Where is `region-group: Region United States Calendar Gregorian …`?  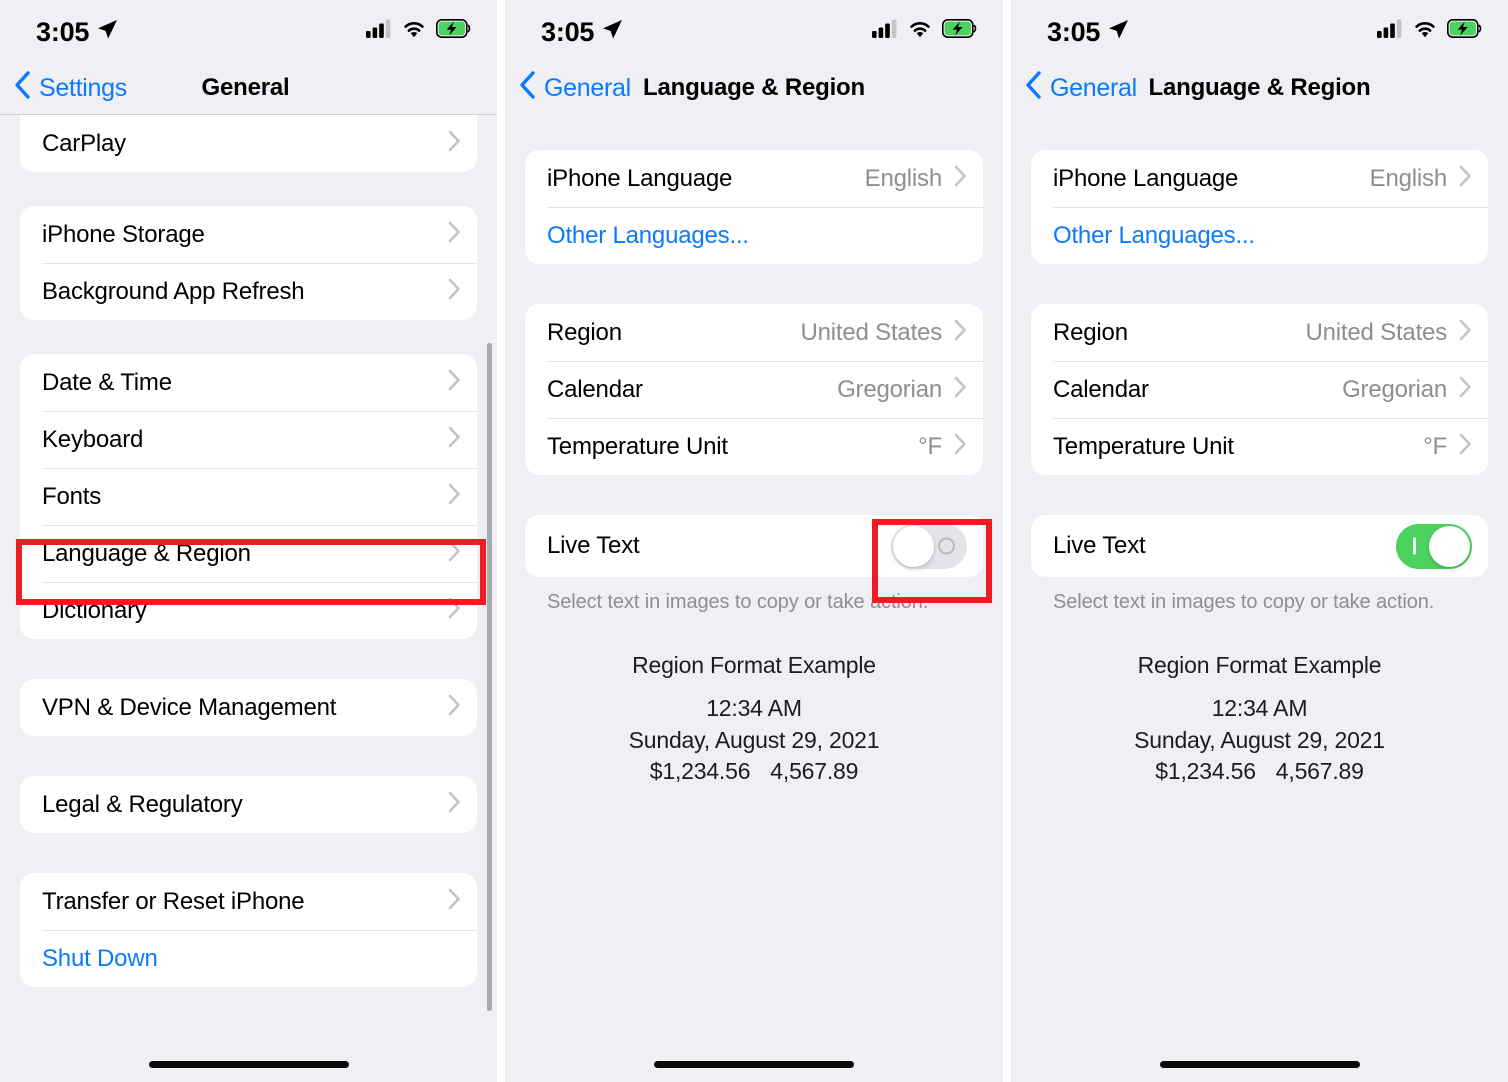 region-group: Region United States Calendar Gregorian … is located at coordinates (754, 389).